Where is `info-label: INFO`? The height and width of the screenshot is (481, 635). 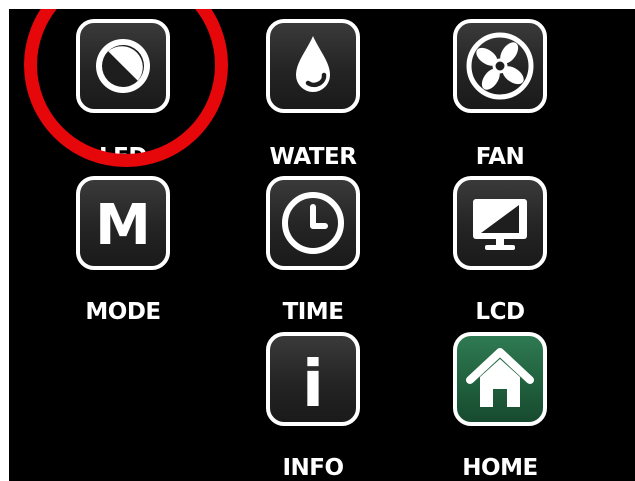
info-label: INFO is located at coordinates (313, 468).